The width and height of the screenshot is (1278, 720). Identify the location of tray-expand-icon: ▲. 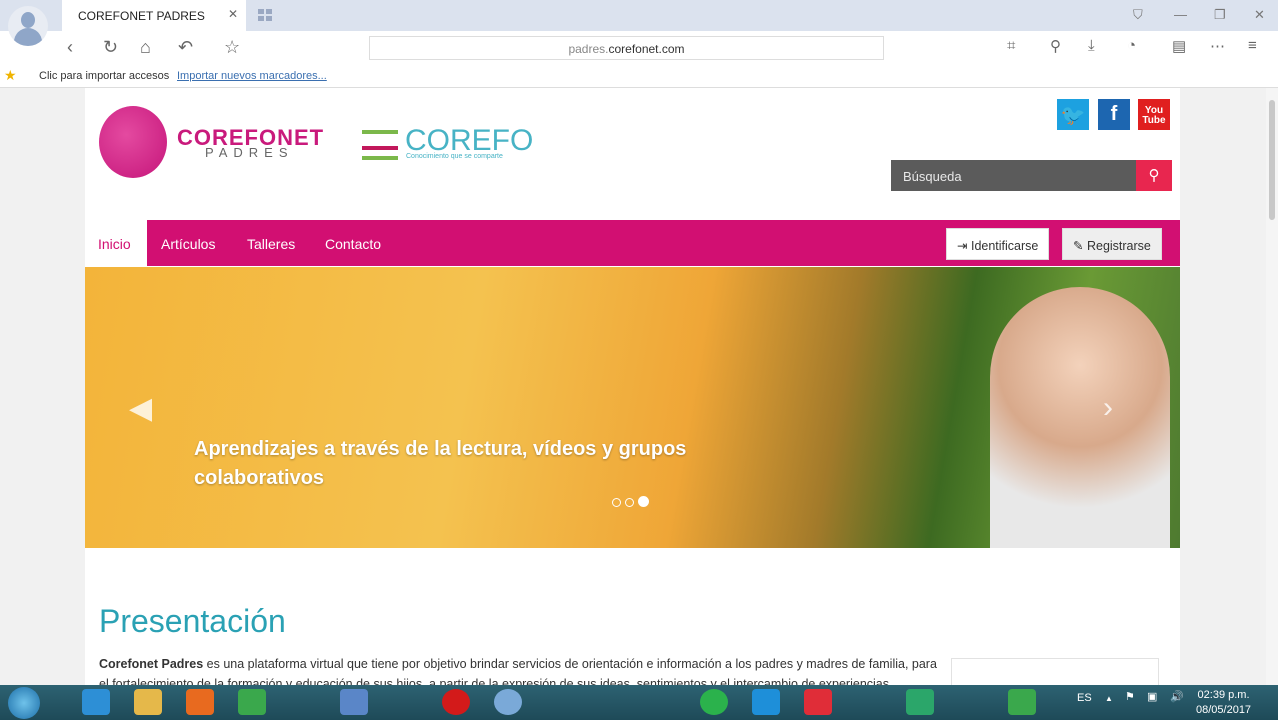
(1109, 698).